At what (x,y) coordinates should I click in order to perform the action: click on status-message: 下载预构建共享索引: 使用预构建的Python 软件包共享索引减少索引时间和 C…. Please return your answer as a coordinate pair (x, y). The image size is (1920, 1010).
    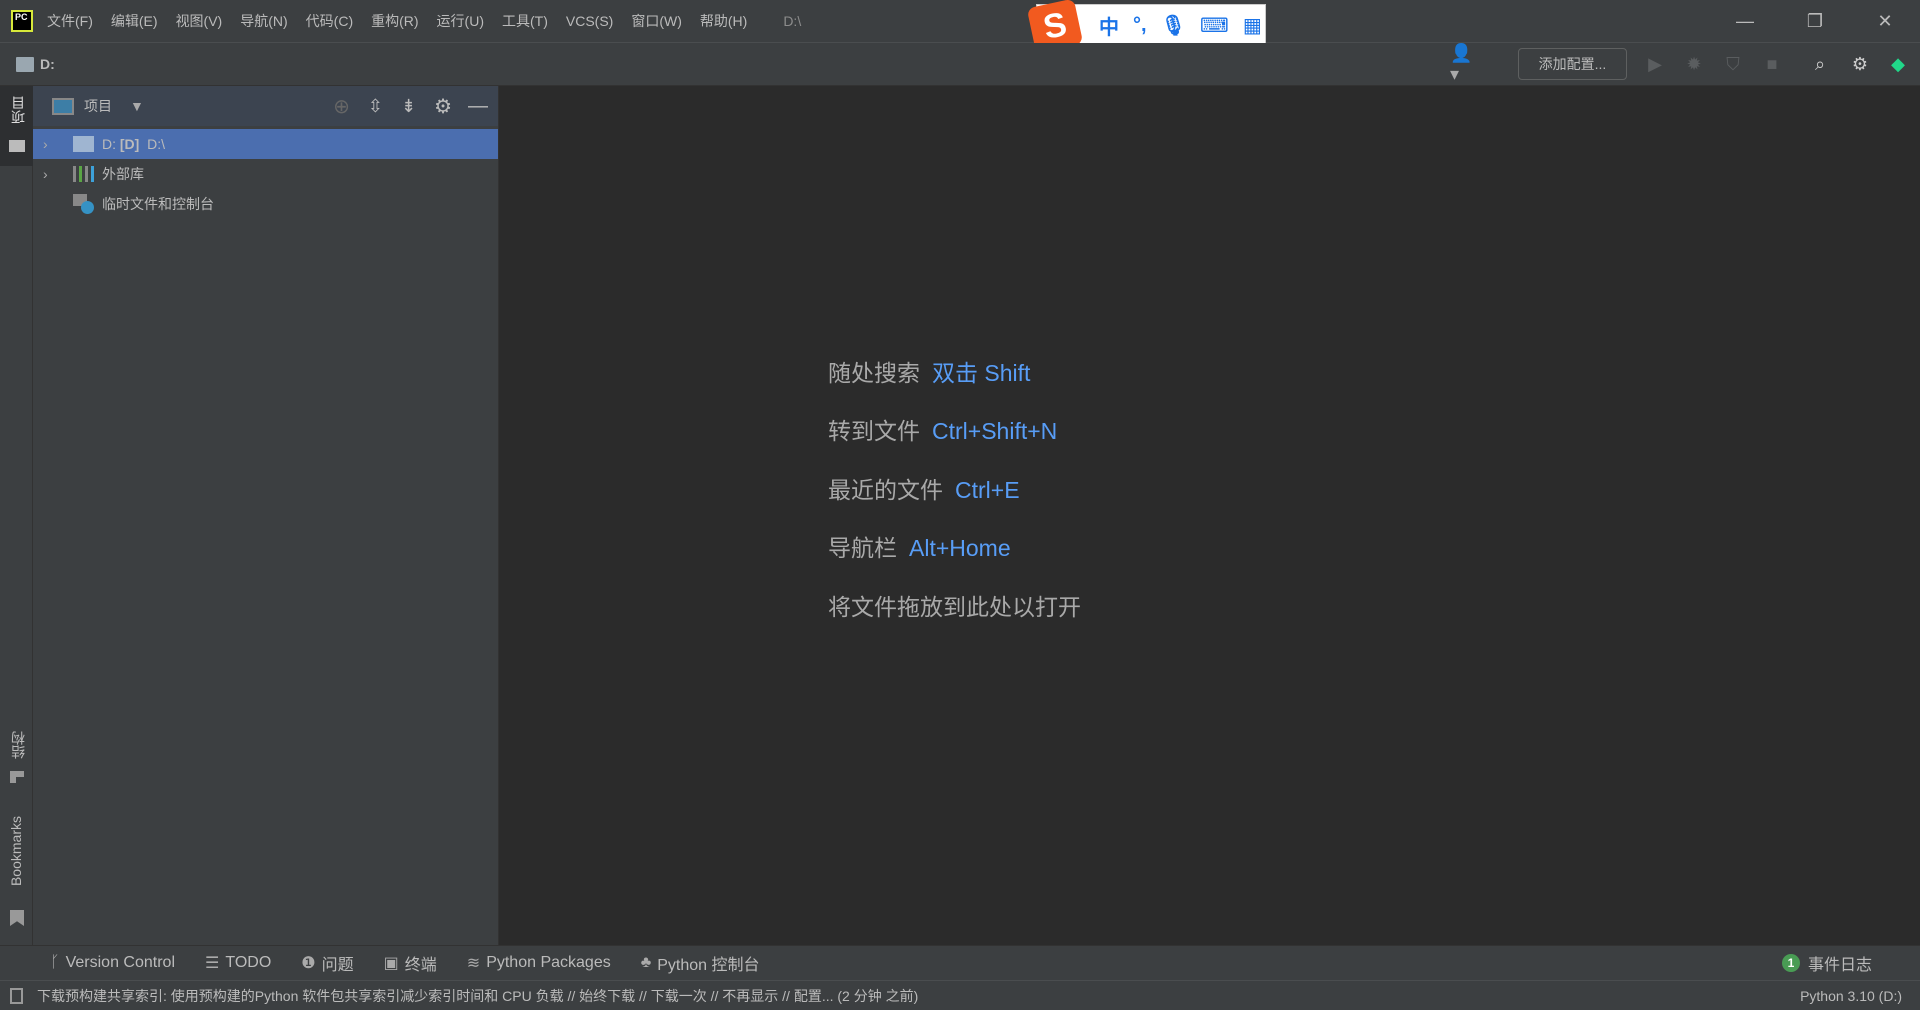
    Looking at the image, I should click on (477, 996).